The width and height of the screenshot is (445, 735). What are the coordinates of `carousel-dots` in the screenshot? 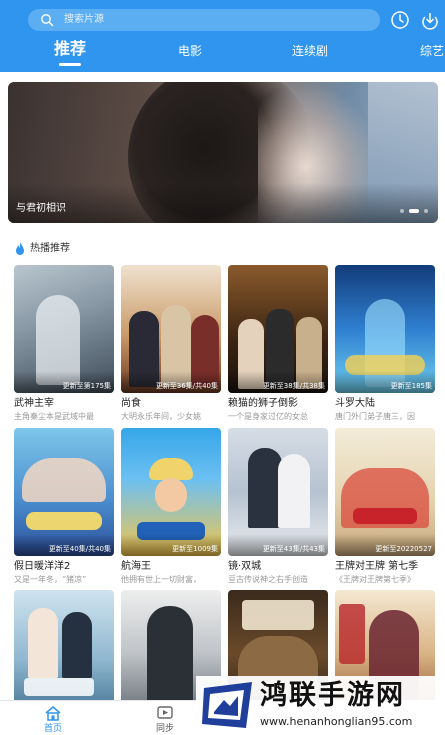 It's located at (415, 211).